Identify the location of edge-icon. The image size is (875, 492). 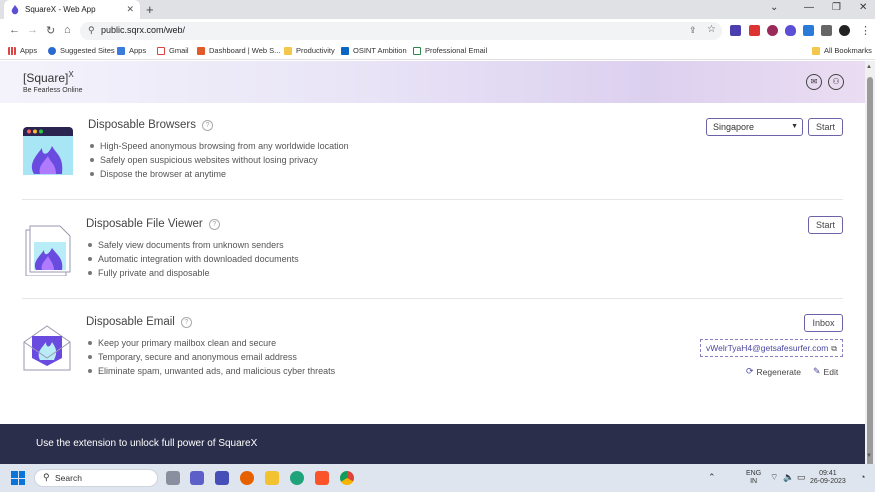
(297, 478).